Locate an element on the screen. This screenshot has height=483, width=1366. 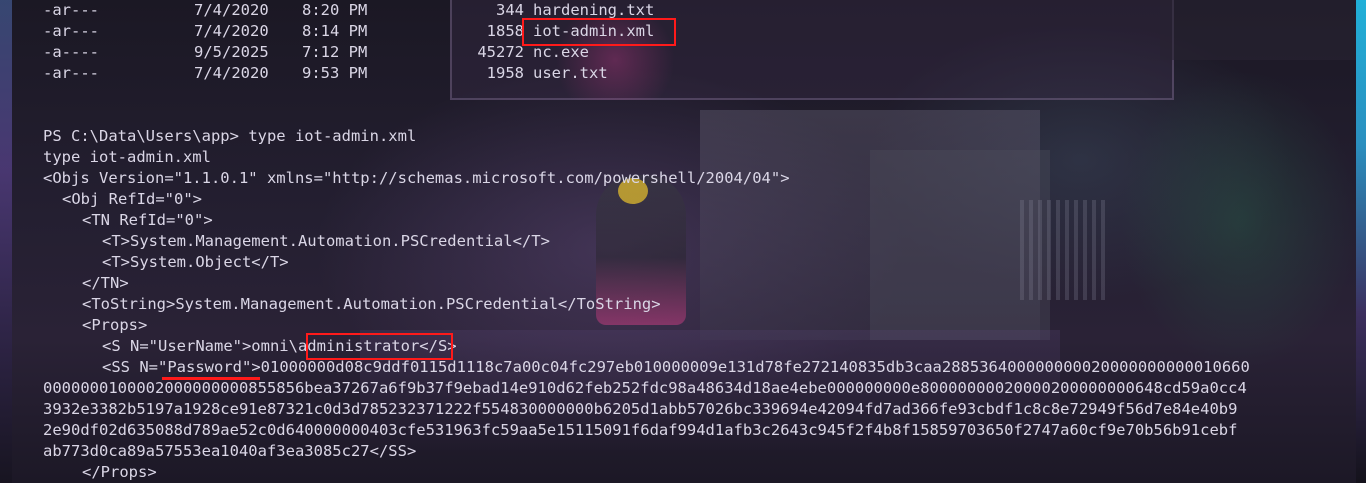
listing-name: hardening.txt is located at coordinates (594, 10).